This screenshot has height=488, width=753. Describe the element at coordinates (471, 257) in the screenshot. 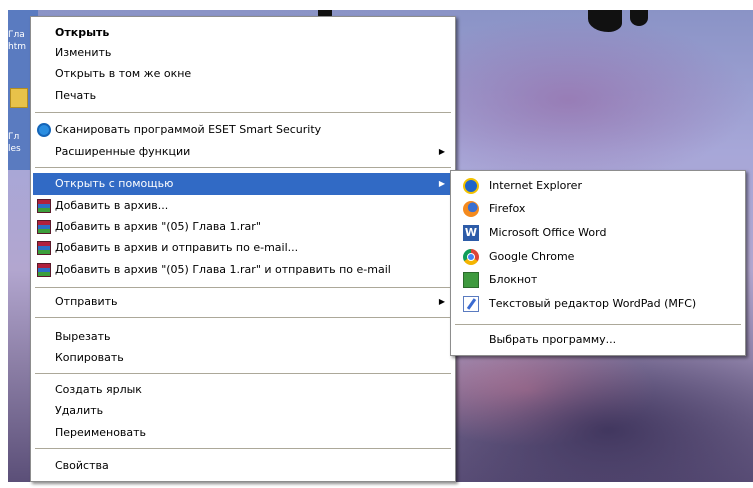

I see `chrome-icon` at that location.